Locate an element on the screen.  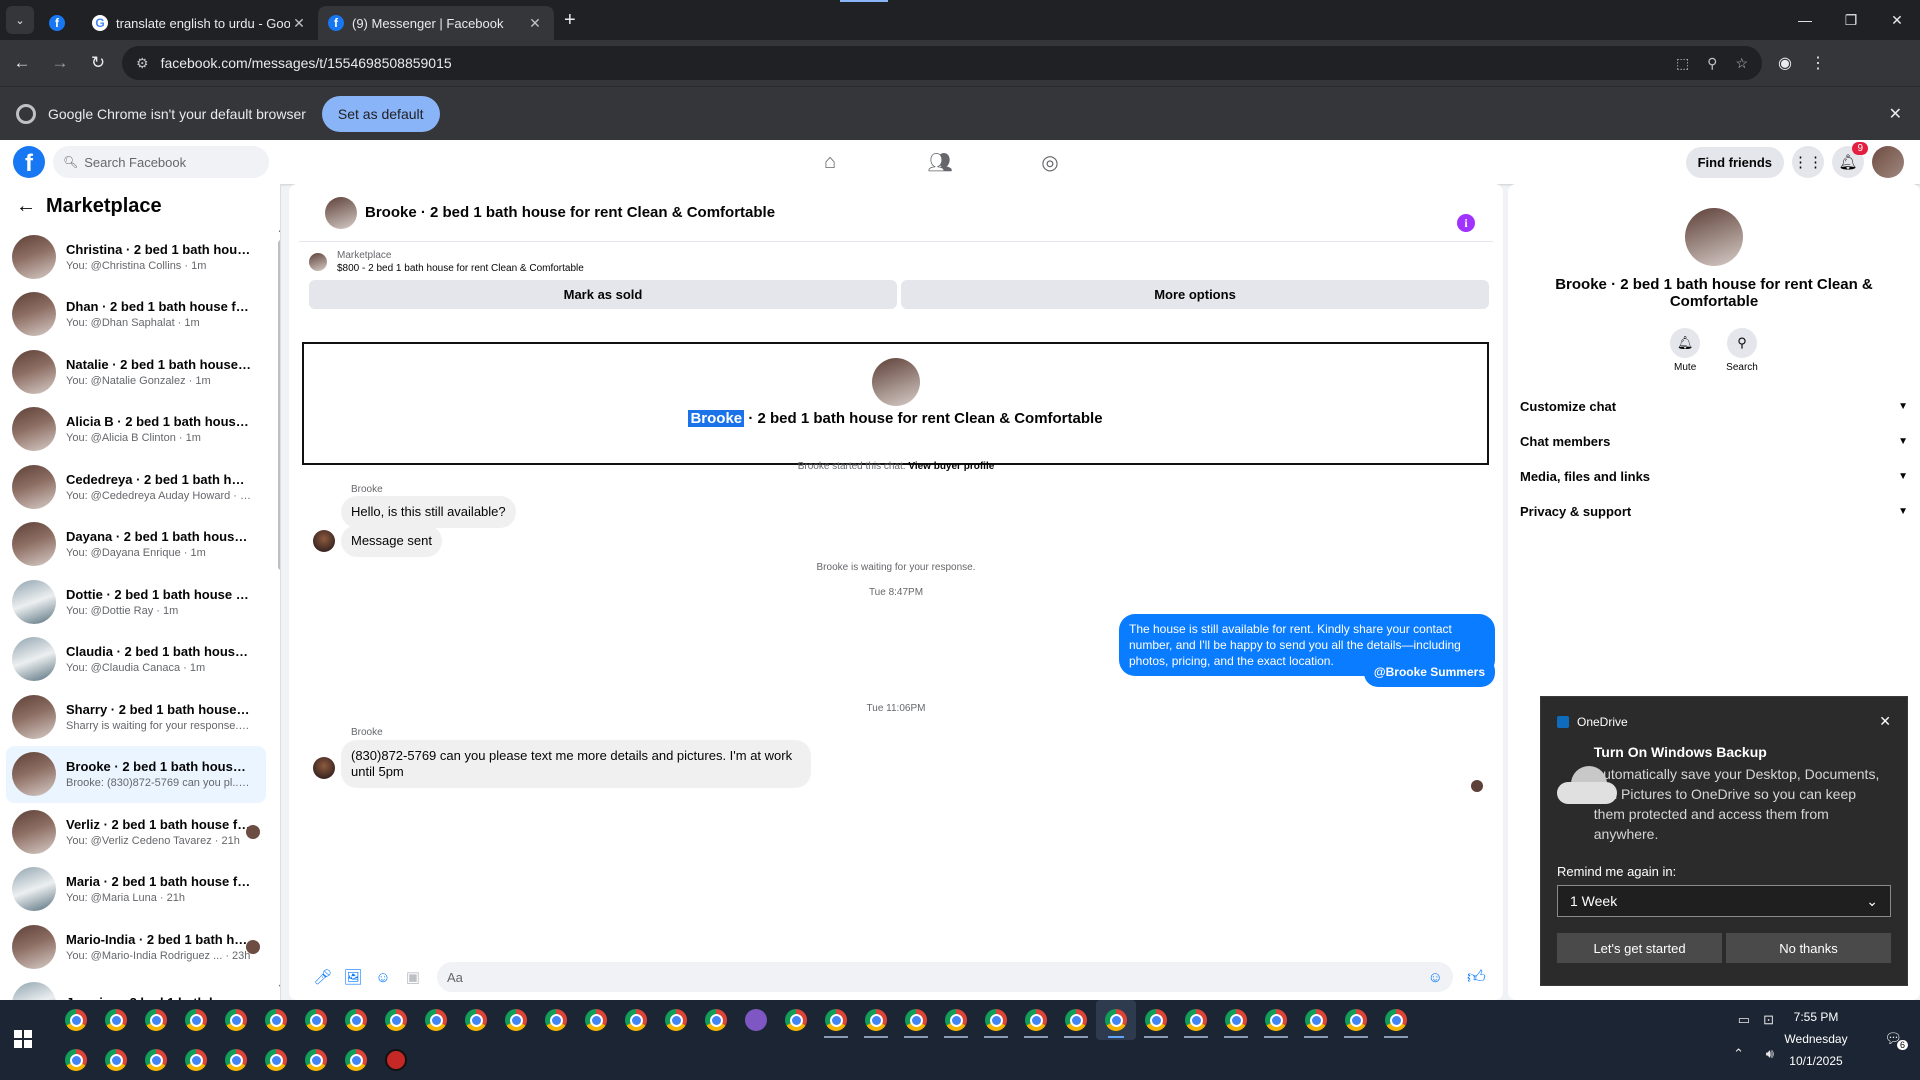
friends-icon: 👥︎ is located at coordinates (940, 162).